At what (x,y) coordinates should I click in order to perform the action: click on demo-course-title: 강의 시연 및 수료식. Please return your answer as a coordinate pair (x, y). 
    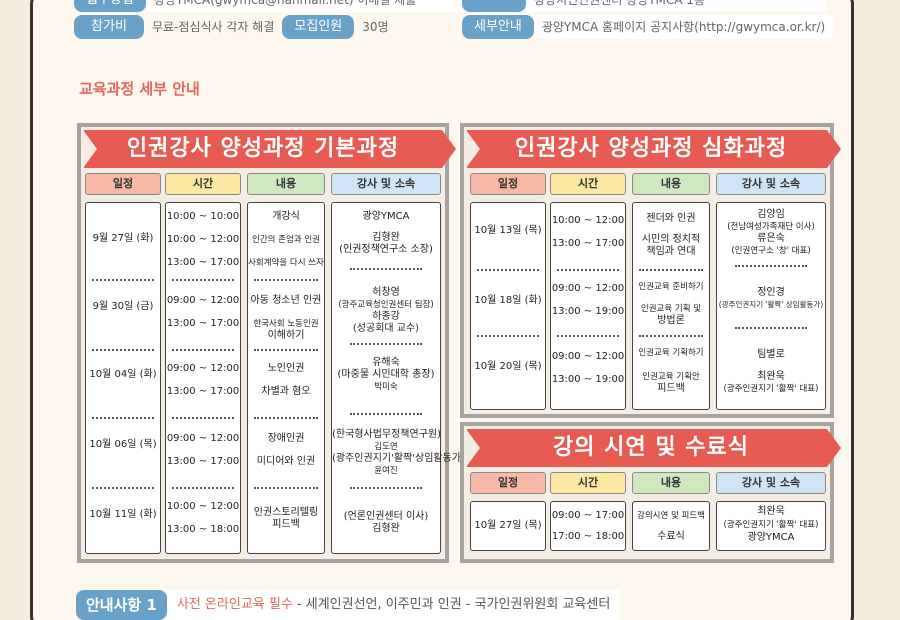
    Looking at the image, I should click on (653, 448).